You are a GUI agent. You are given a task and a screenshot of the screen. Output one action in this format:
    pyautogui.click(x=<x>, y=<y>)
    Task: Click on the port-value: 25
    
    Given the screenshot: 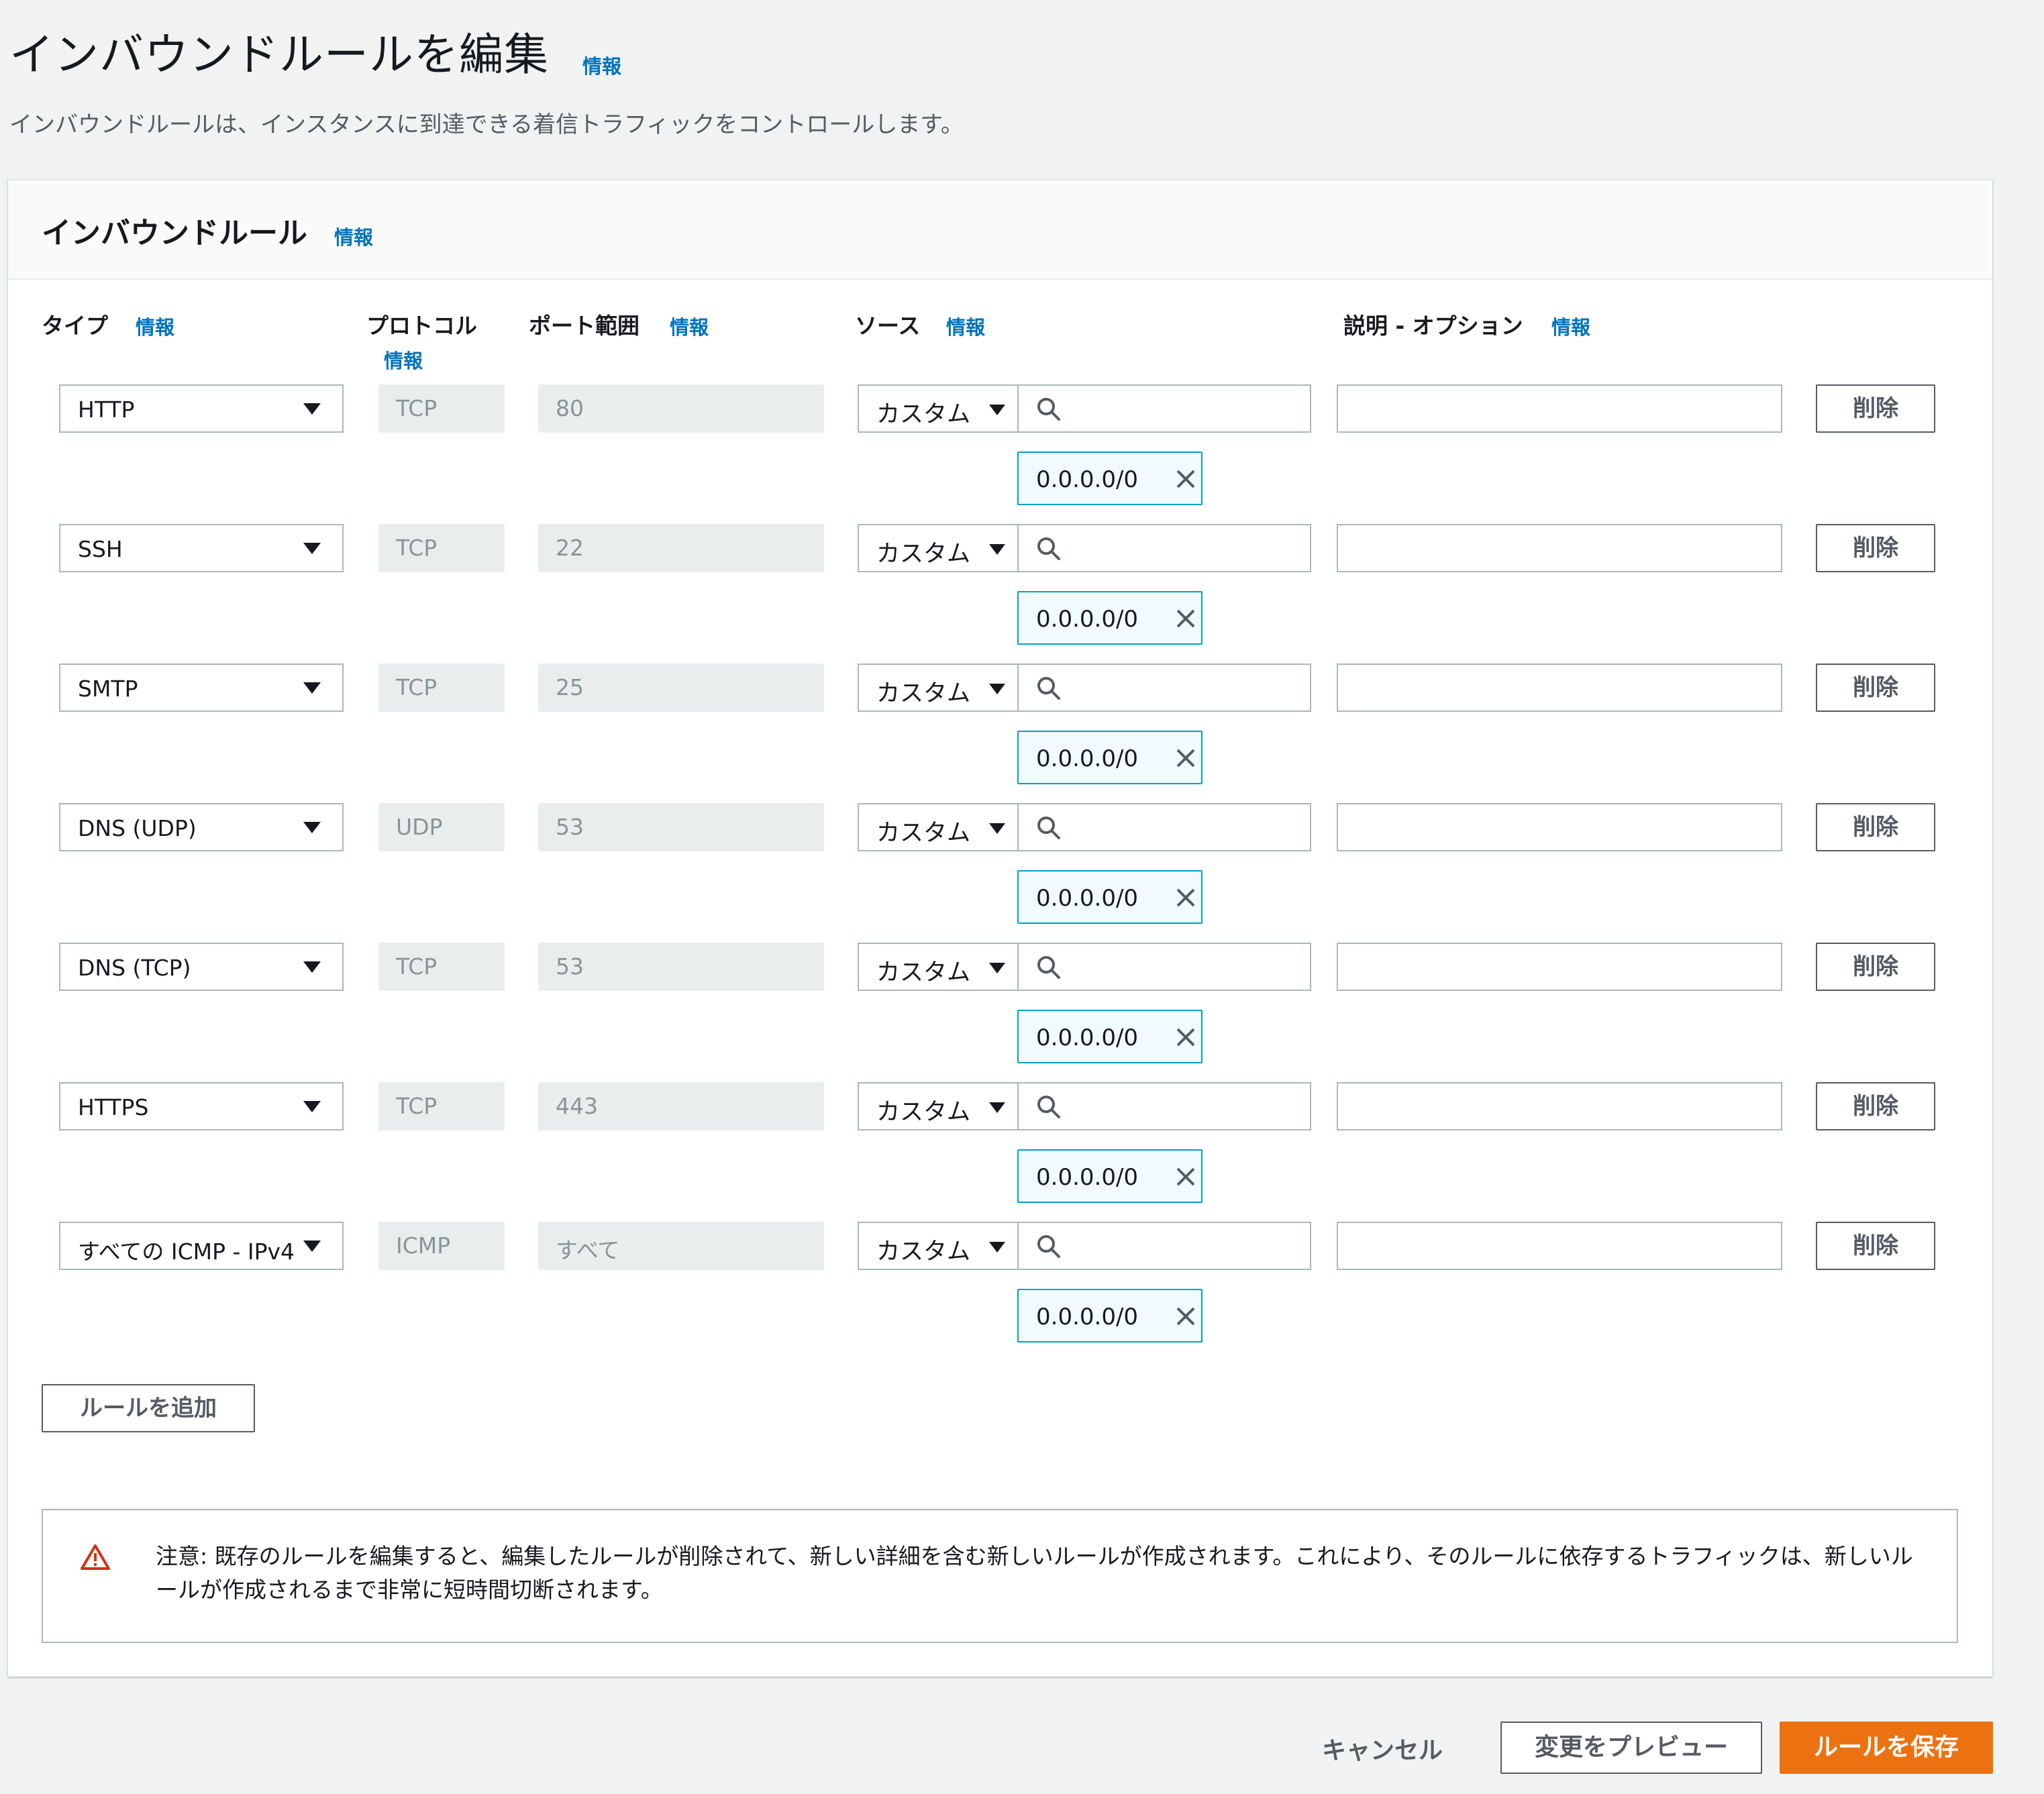 What is the action you would take?
    pyautogui.click(x=570, y=687)
    